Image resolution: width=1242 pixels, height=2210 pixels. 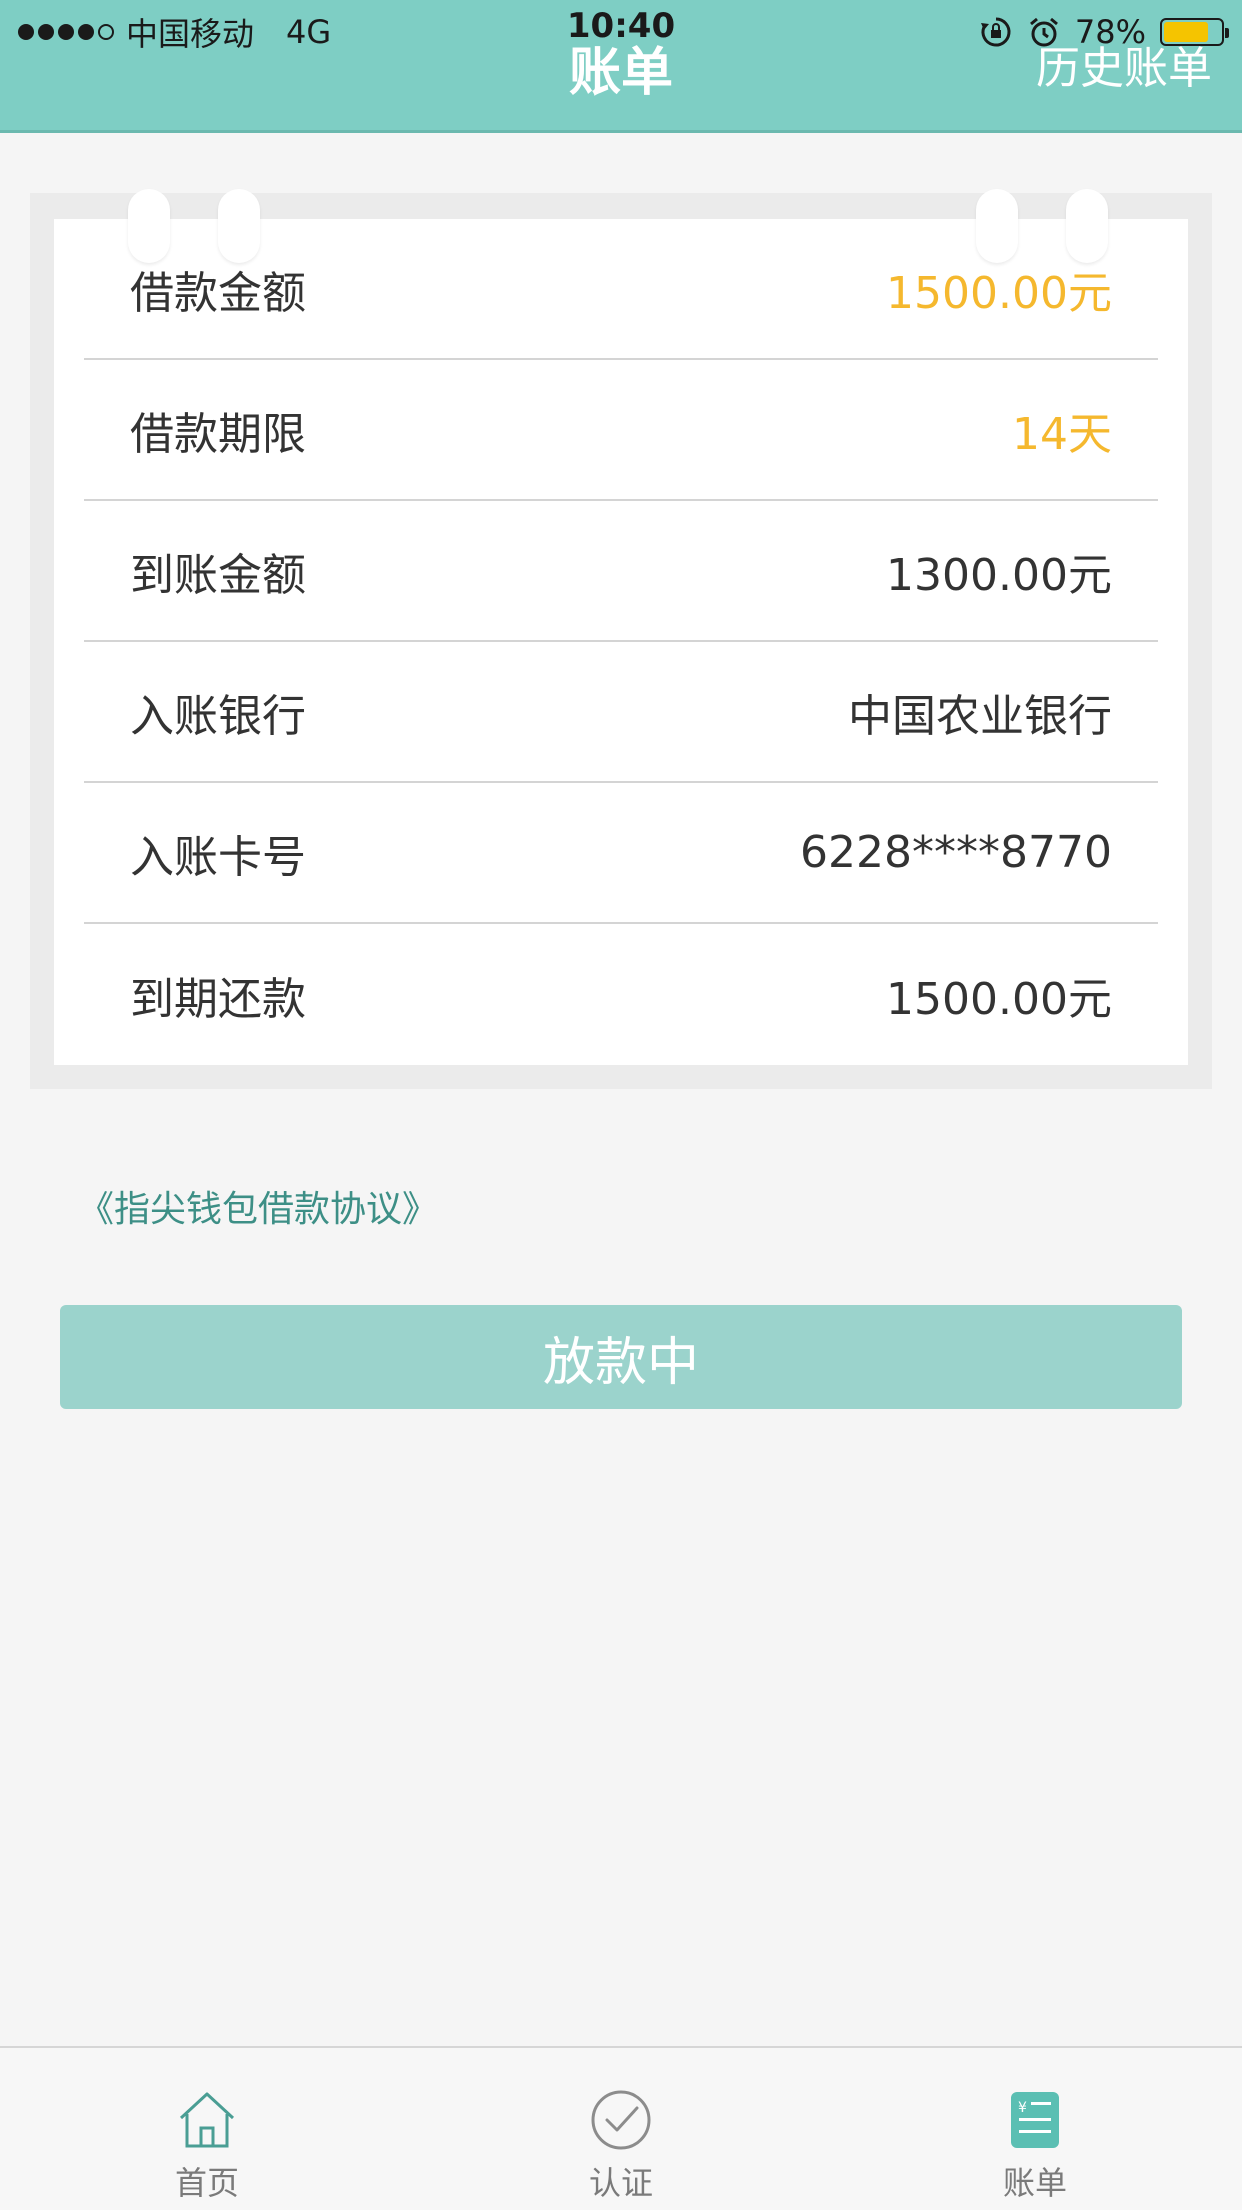 What do you see at coordinates (621, 430) in the screenshot?
I see `bill-row-loan-term: 借款期限 14天` at bounding box center [621, 430].